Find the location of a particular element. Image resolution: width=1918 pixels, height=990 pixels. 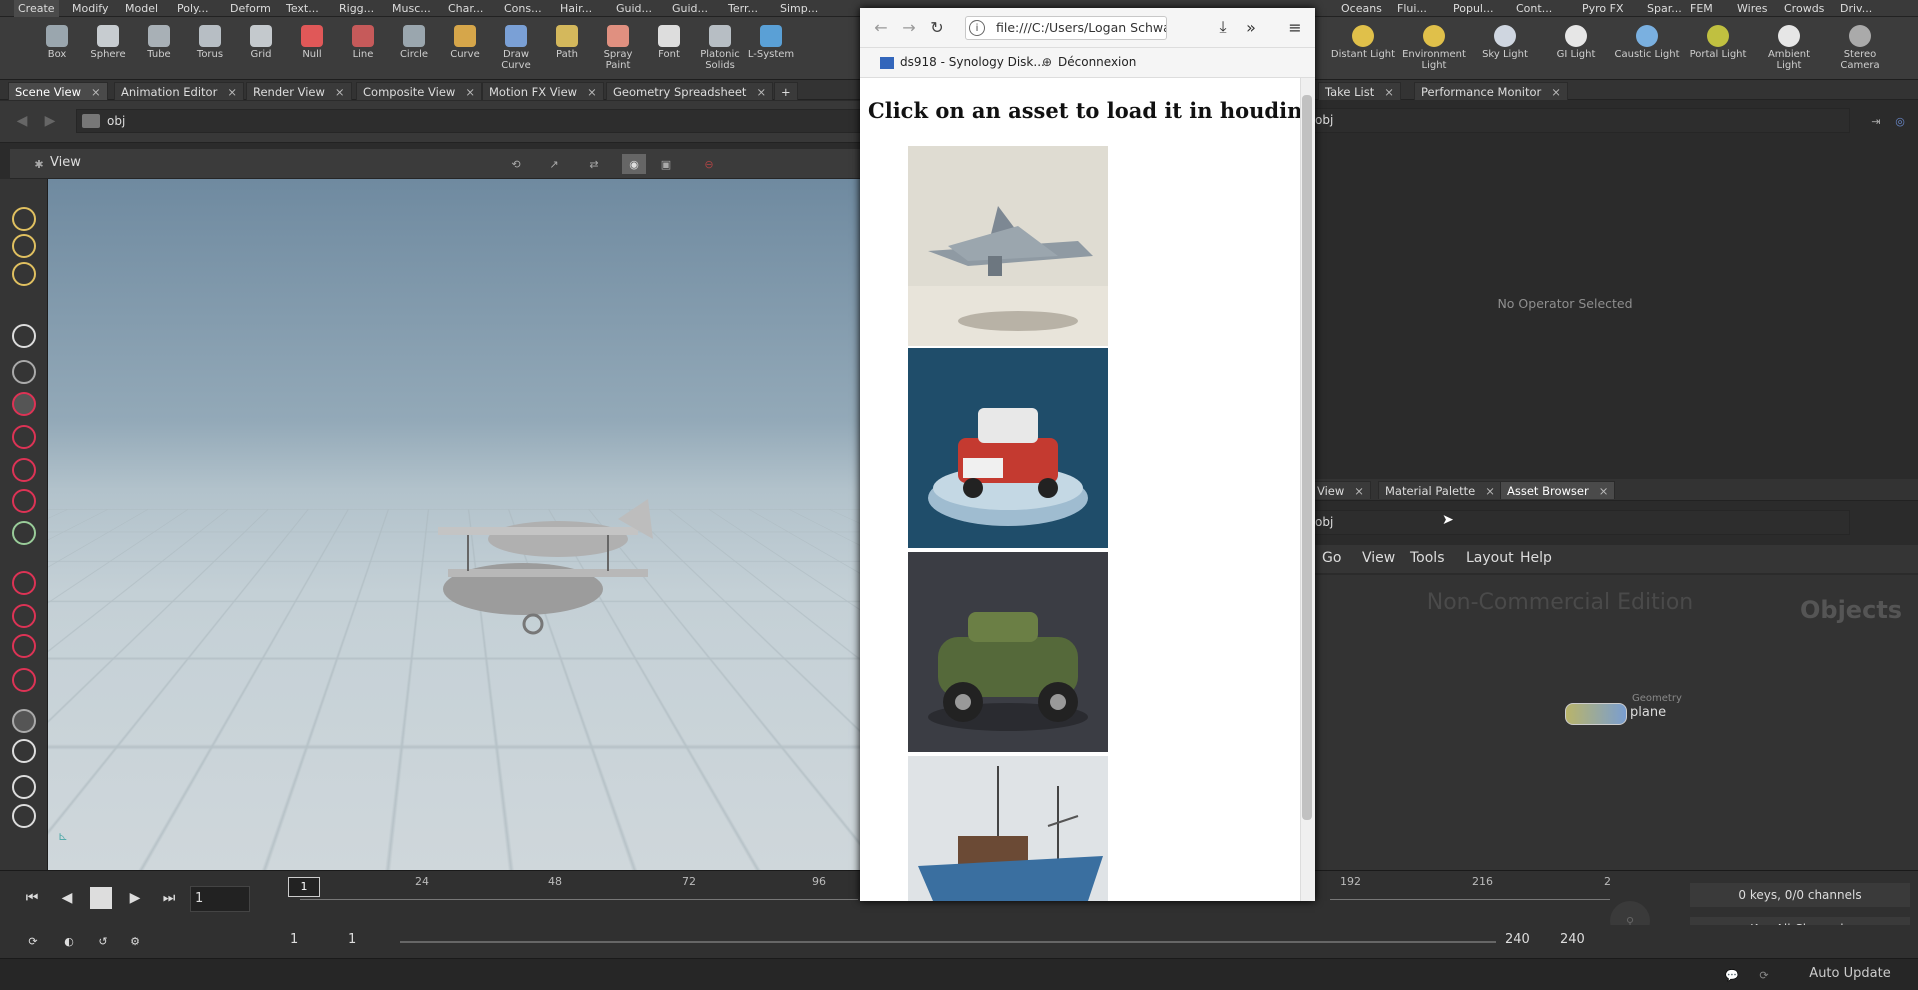

pane-tab-0: Scene View × is located at coordinates (58, 91).